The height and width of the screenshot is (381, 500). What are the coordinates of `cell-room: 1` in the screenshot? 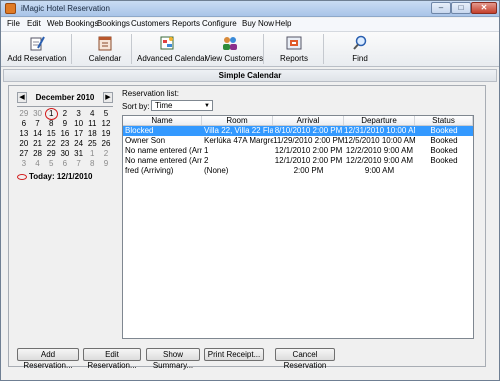 It's located at (206, 150).